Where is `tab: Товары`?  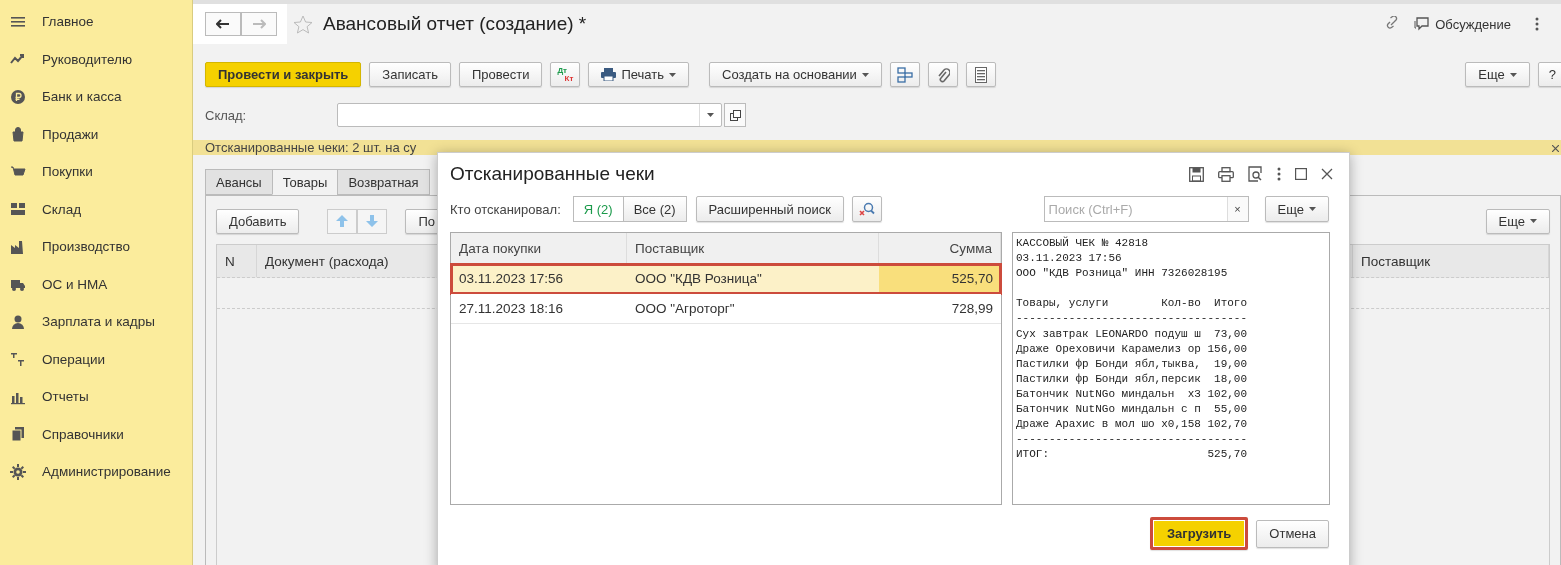 tab: Товары is located at coordinates (305, 182).